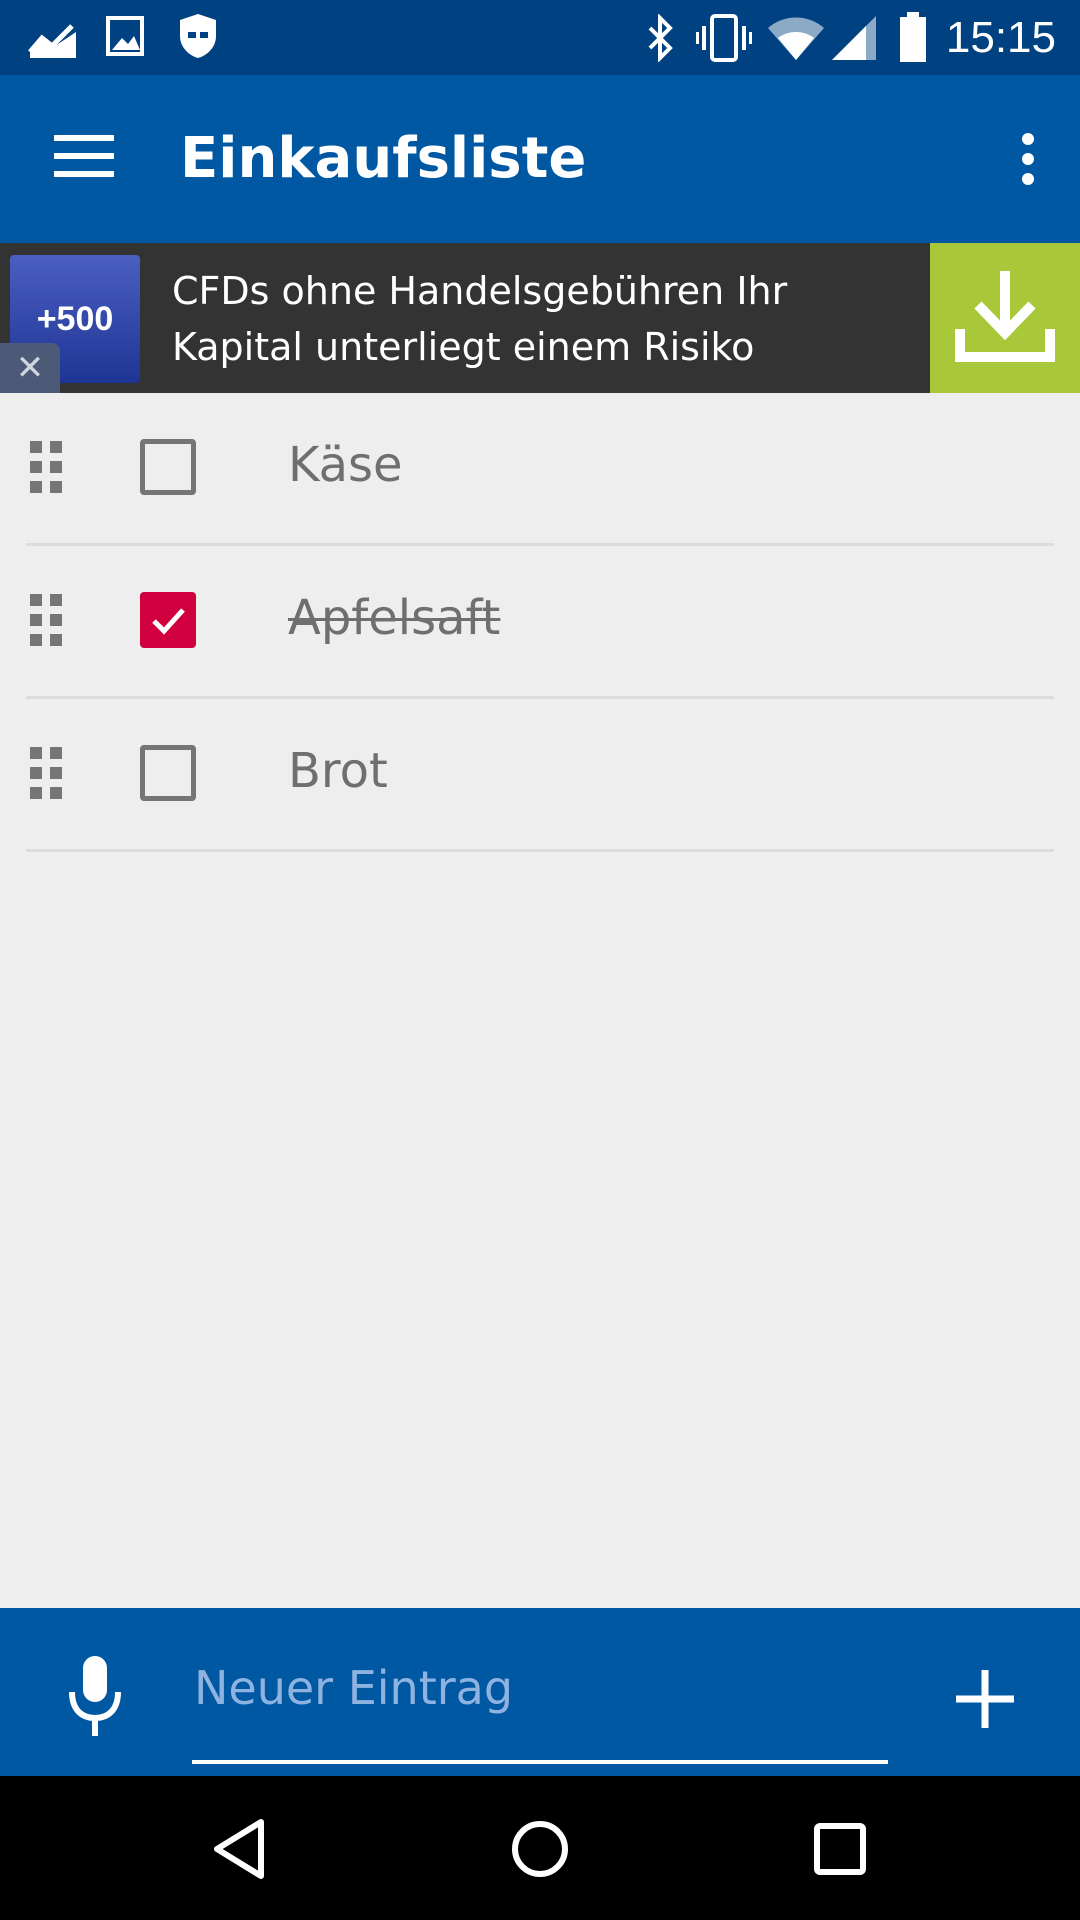 The width and height of the screenshot is (1080, 1920). Describe the element at coordinates (540, 37) in the screenshot. I see `status-bar: 15:15` at that location.